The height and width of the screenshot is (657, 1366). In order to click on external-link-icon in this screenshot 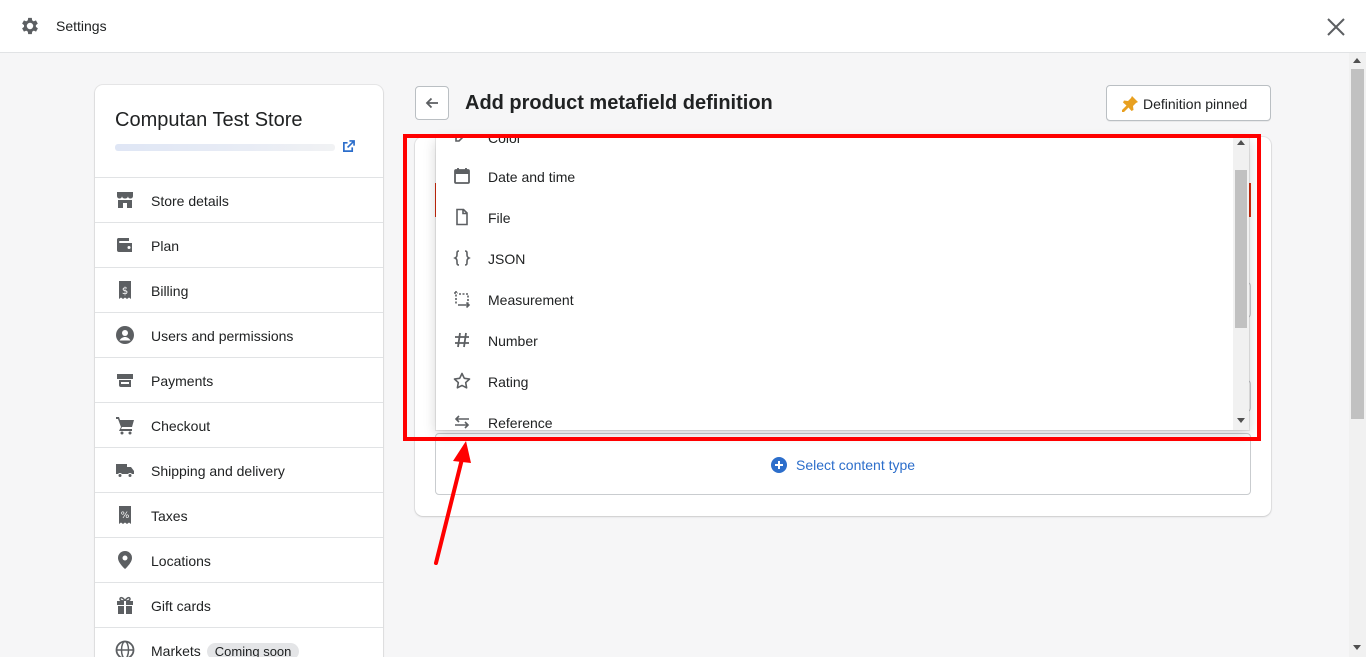, I will do `click(348, 146)`.